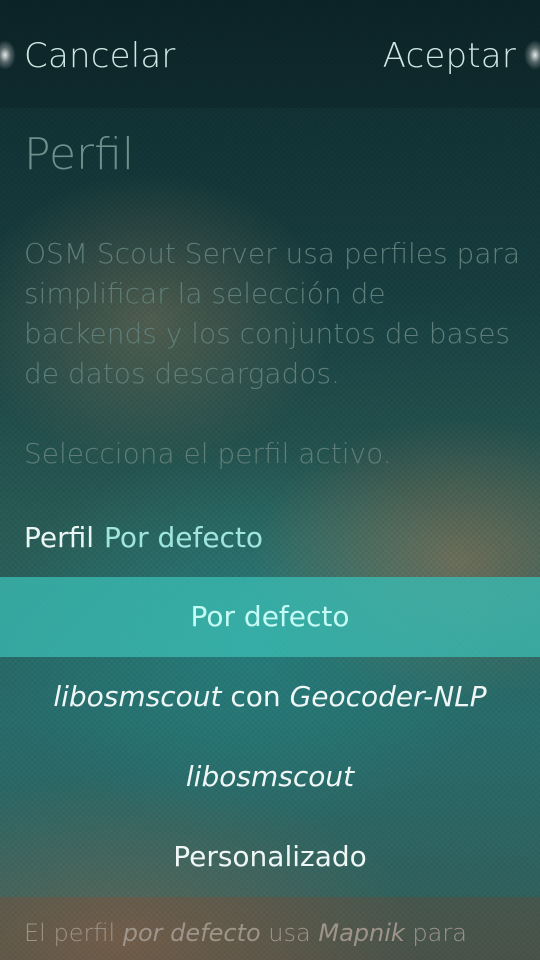  Describe the element at coordinates (8, 55) in the screenshot. I see `header-glow-left` at that location.